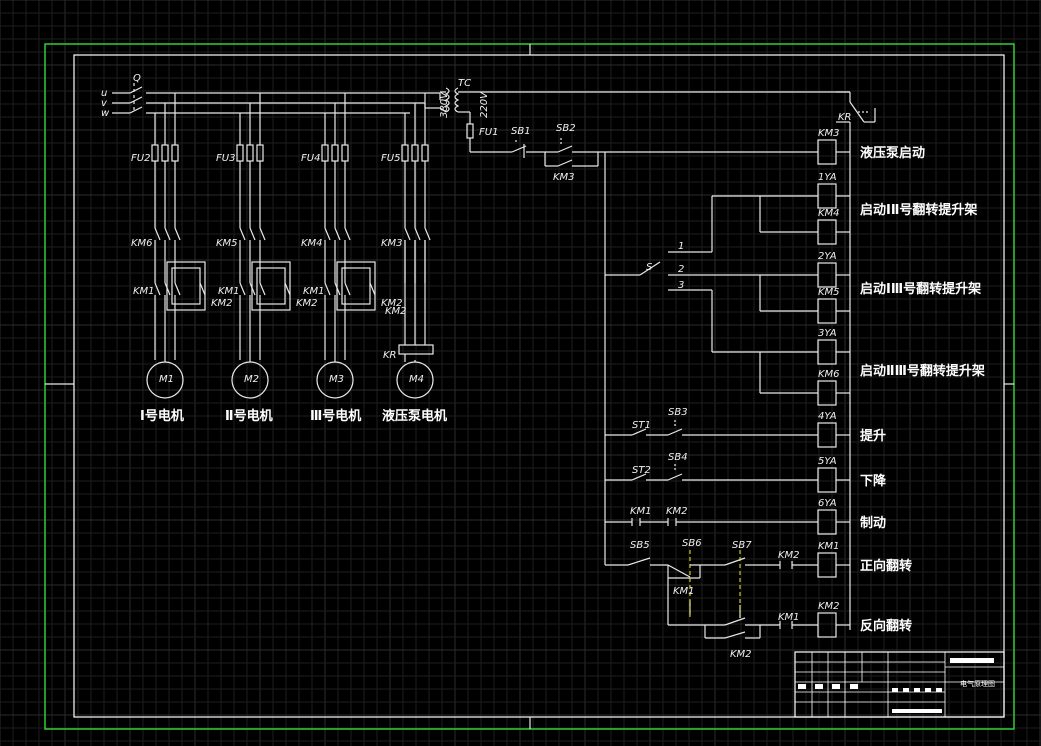  What do you see at coordinates (392, 243) in the screenshot?
I see `contactor-label-3: KM3` at bounding box center [392, 243].